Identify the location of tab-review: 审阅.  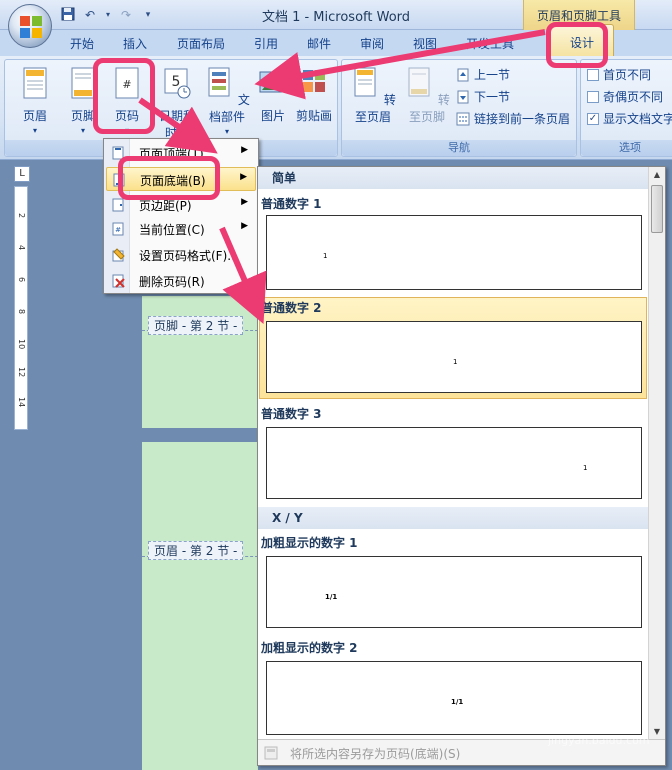
(372, 43).